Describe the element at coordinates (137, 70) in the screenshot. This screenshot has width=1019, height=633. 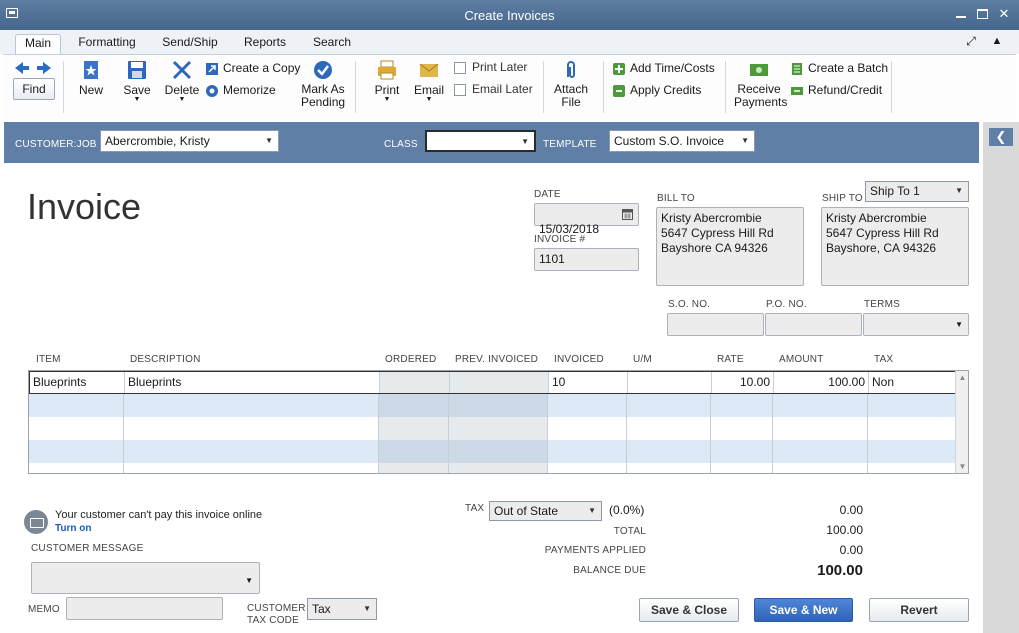
I see `floppy-disk-icon` at that location.